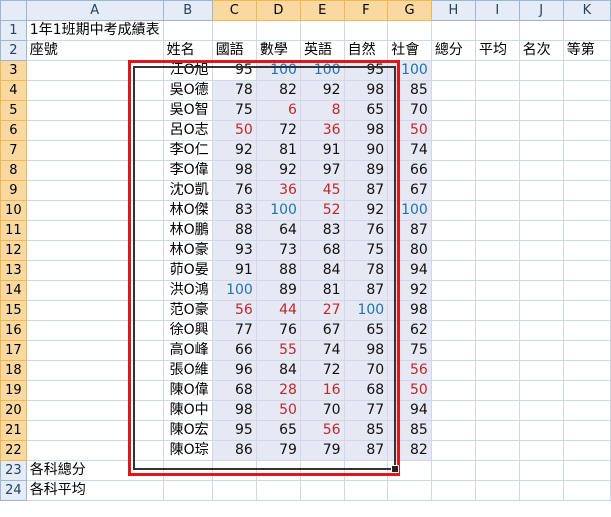  Describe the element at coordinates (453, 50) in the screenshot. I see `header-cell: 總分` at that location.